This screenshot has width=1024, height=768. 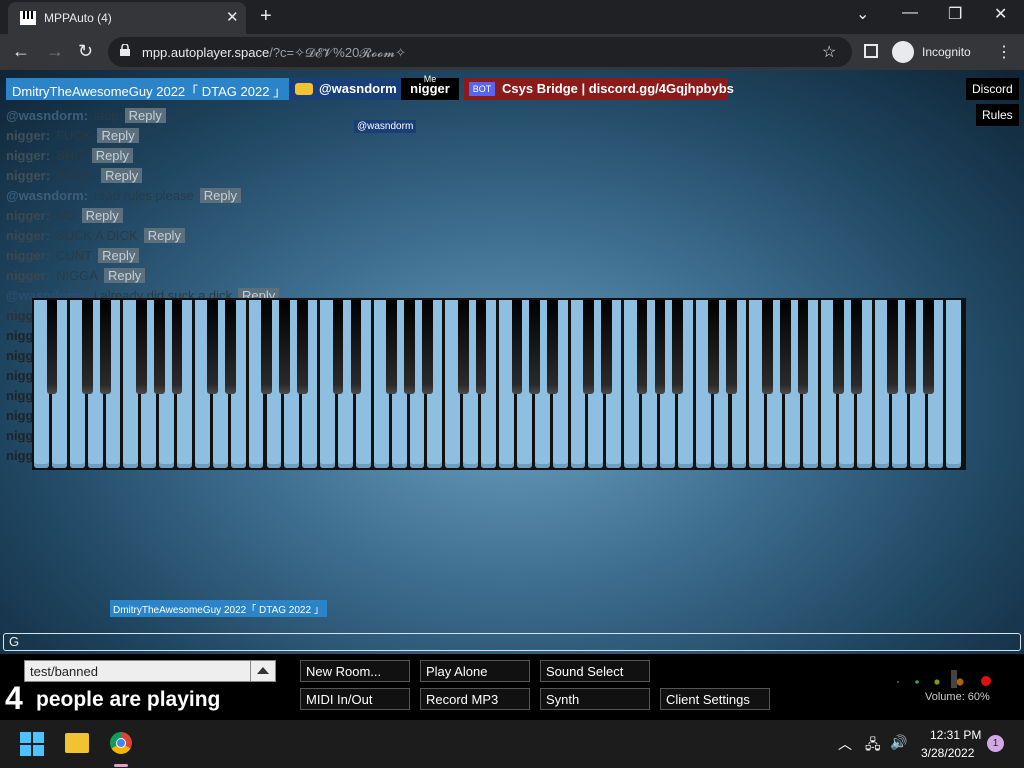 I want to click on piano-white-key, so click(x=953, y=384).